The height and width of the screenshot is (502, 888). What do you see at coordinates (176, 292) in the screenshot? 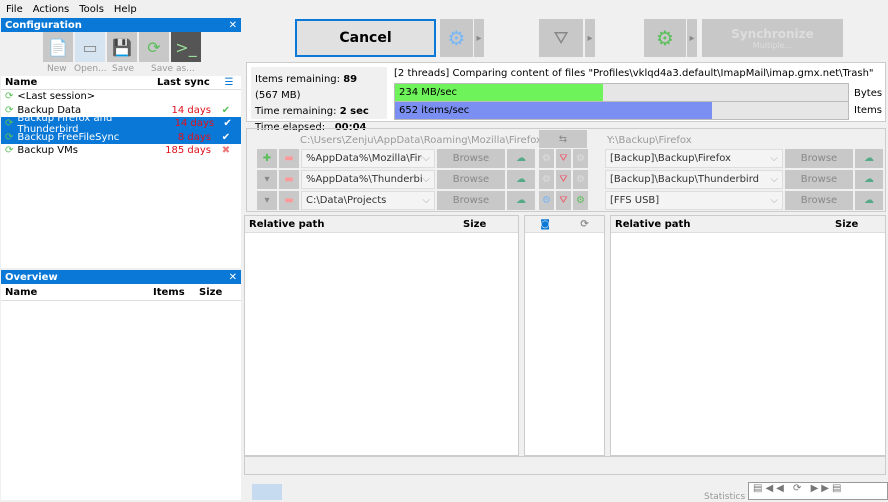
I see `column-items: Items` at bounding box center [176, 292].